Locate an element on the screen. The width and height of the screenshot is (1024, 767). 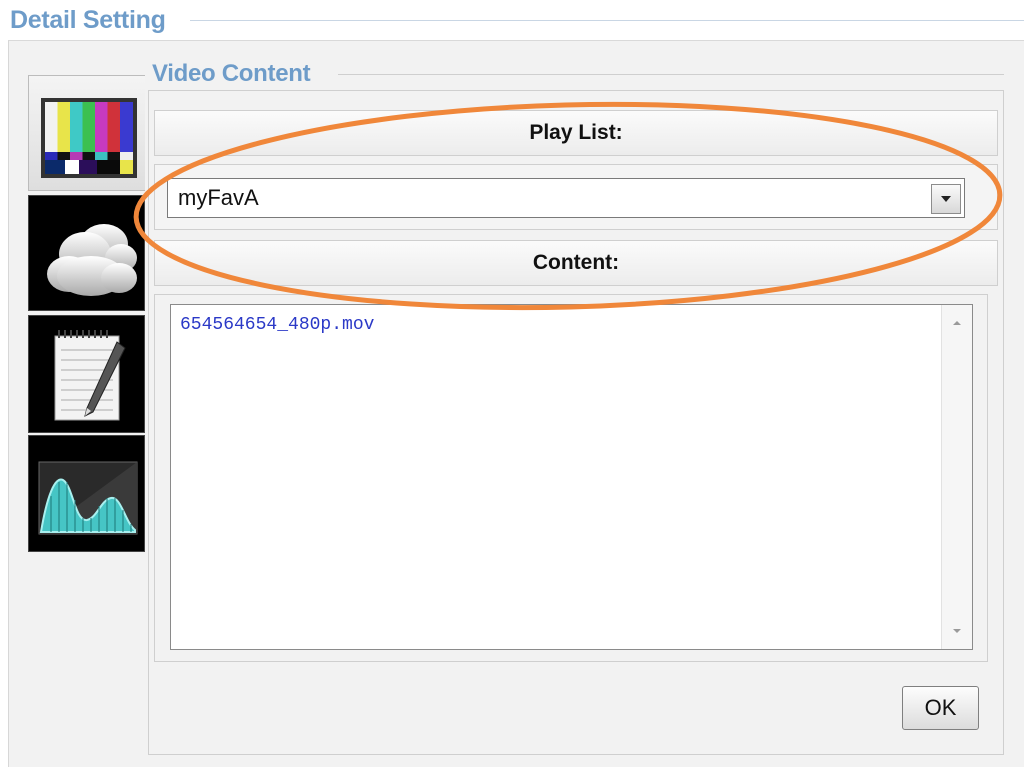
playlist-dropdown: myFavA is located at coordinates (566, 198).